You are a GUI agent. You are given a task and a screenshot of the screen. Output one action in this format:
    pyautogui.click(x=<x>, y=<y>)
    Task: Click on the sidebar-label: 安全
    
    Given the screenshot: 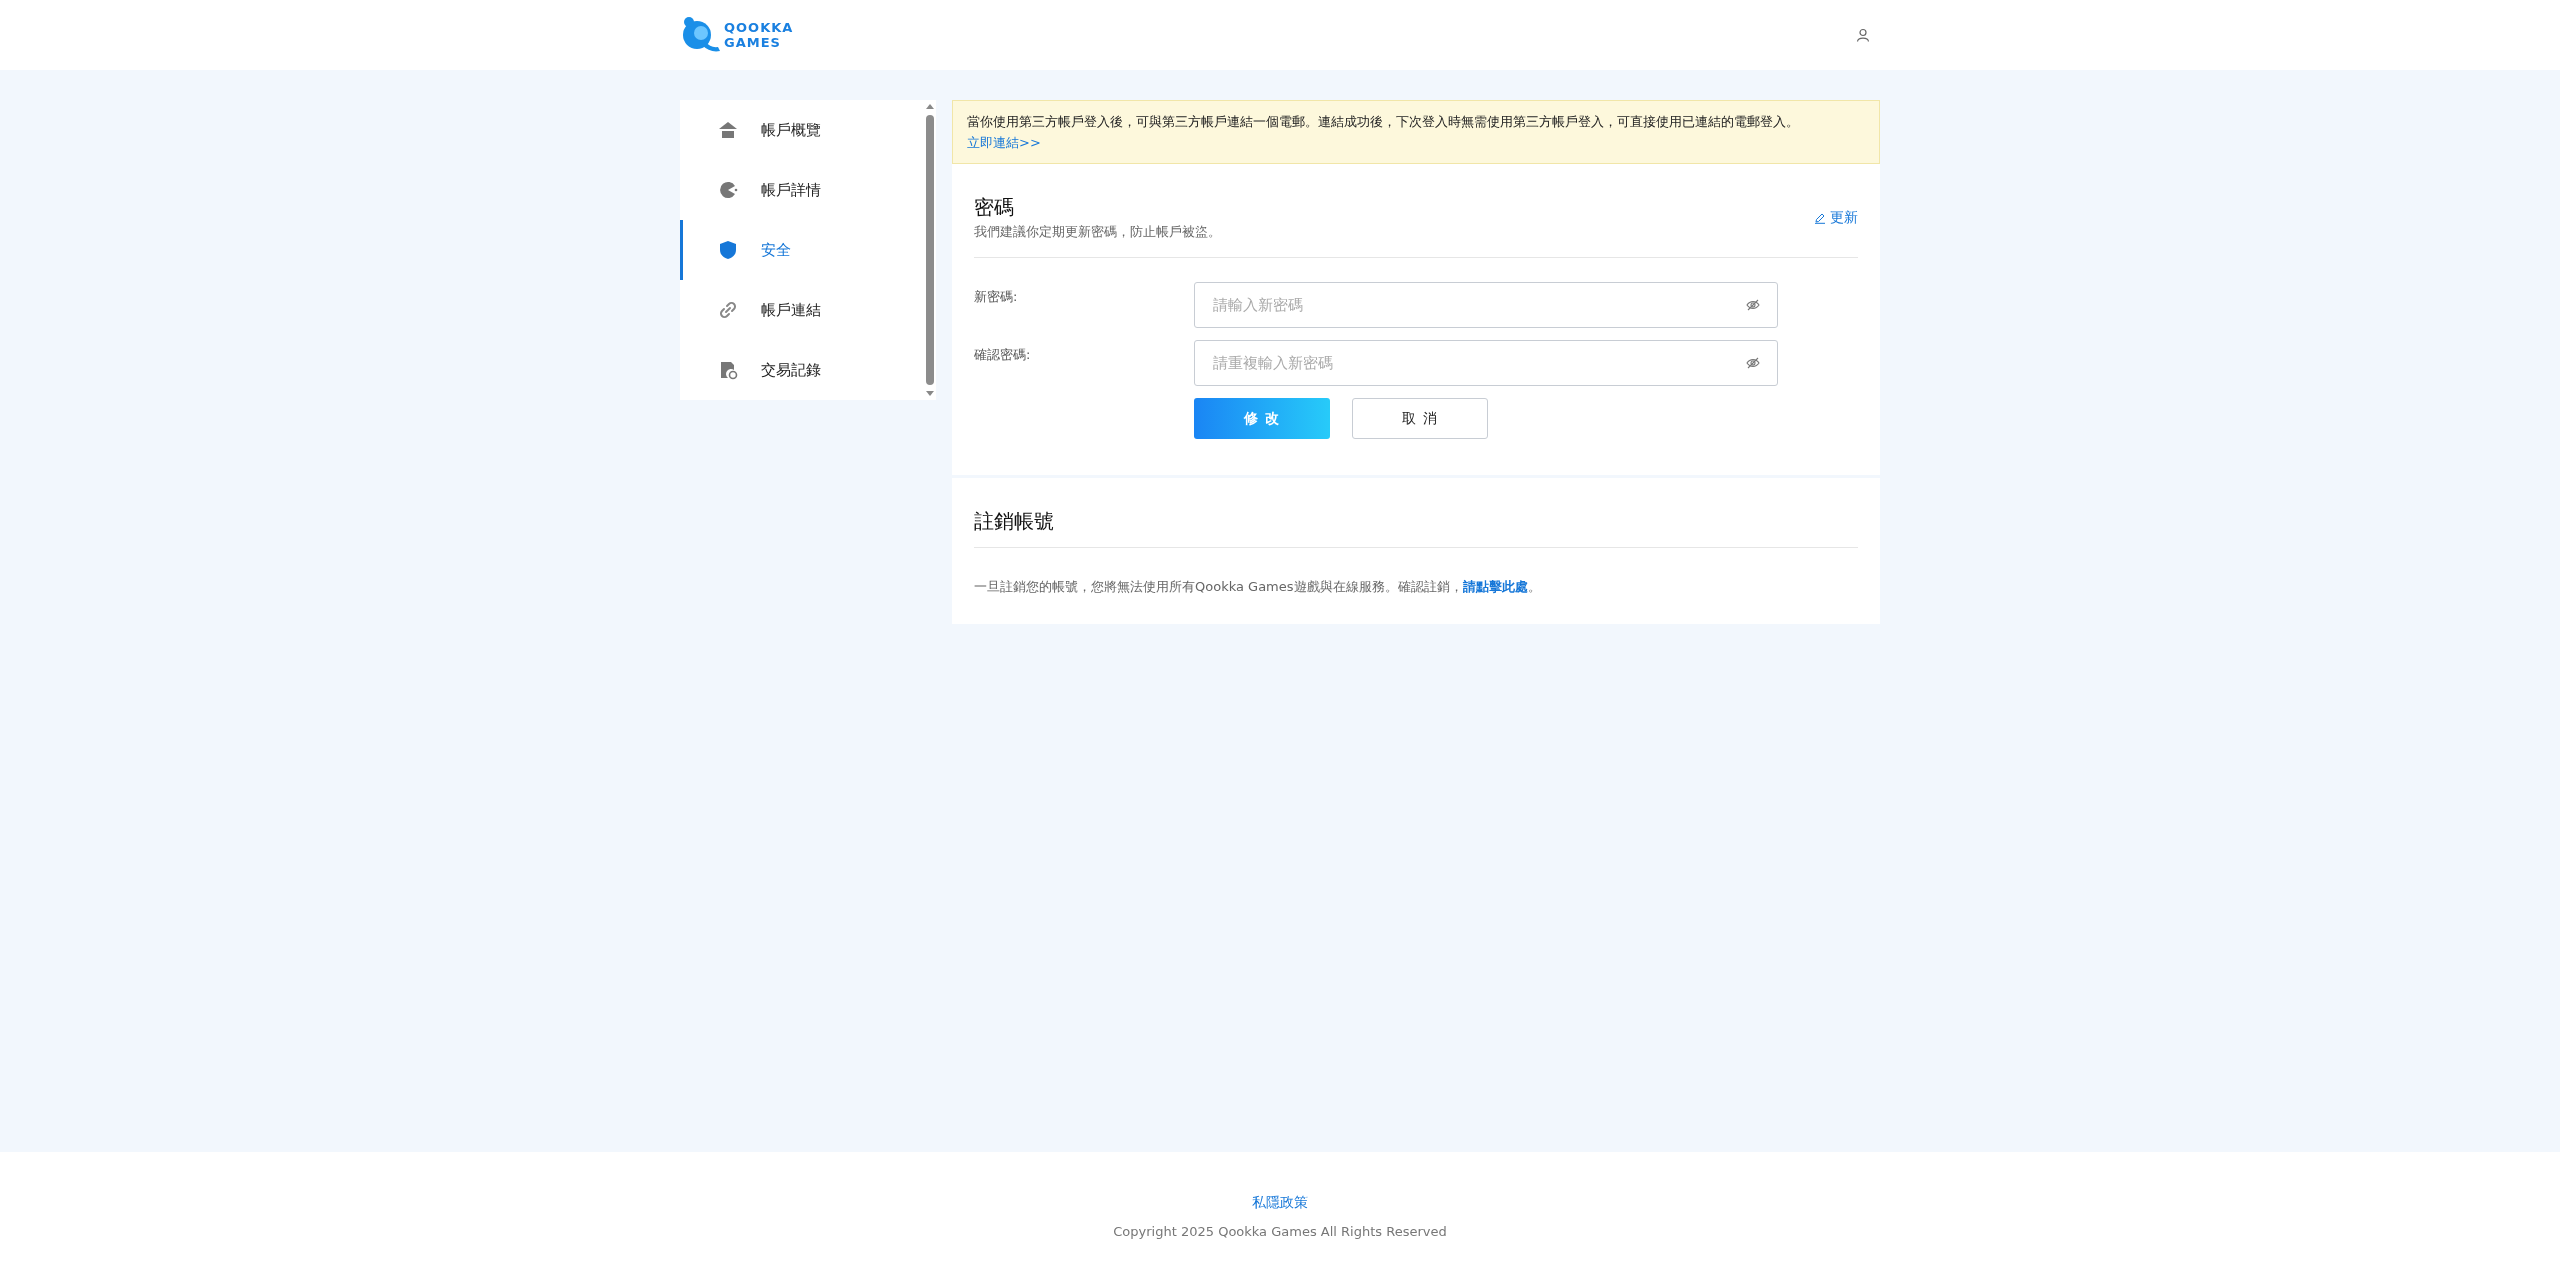 What is the action you would take?
    pyautogui.click(x=776, y=250)
    